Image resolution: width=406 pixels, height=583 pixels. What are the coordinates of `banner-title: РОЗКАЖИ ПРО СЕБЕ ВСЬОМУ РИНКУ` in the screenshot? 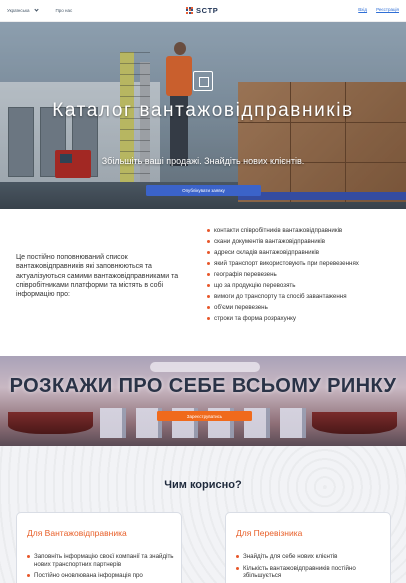 It's located at (203, 386).